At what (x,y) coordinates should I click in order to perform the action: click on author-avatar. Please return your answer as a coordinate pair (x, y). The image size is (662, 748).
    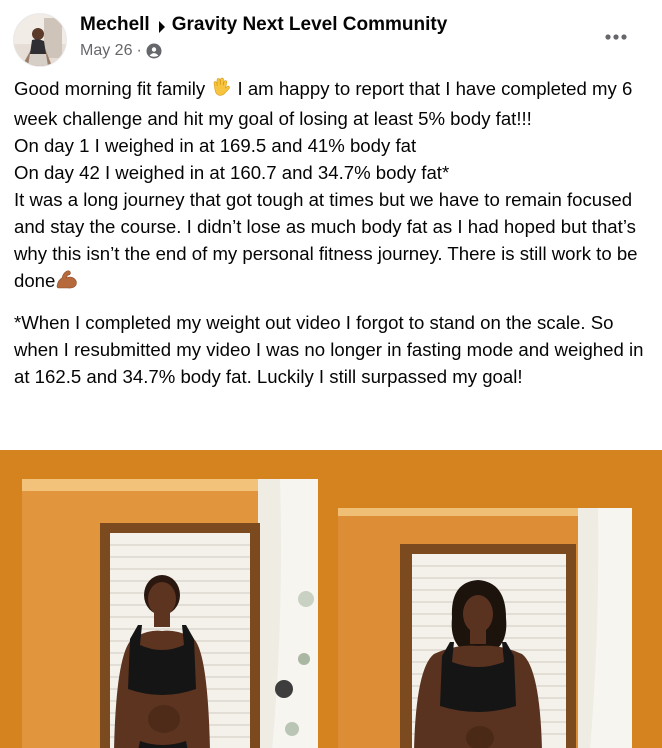
    Looking at the image, I should click on (40, 40).